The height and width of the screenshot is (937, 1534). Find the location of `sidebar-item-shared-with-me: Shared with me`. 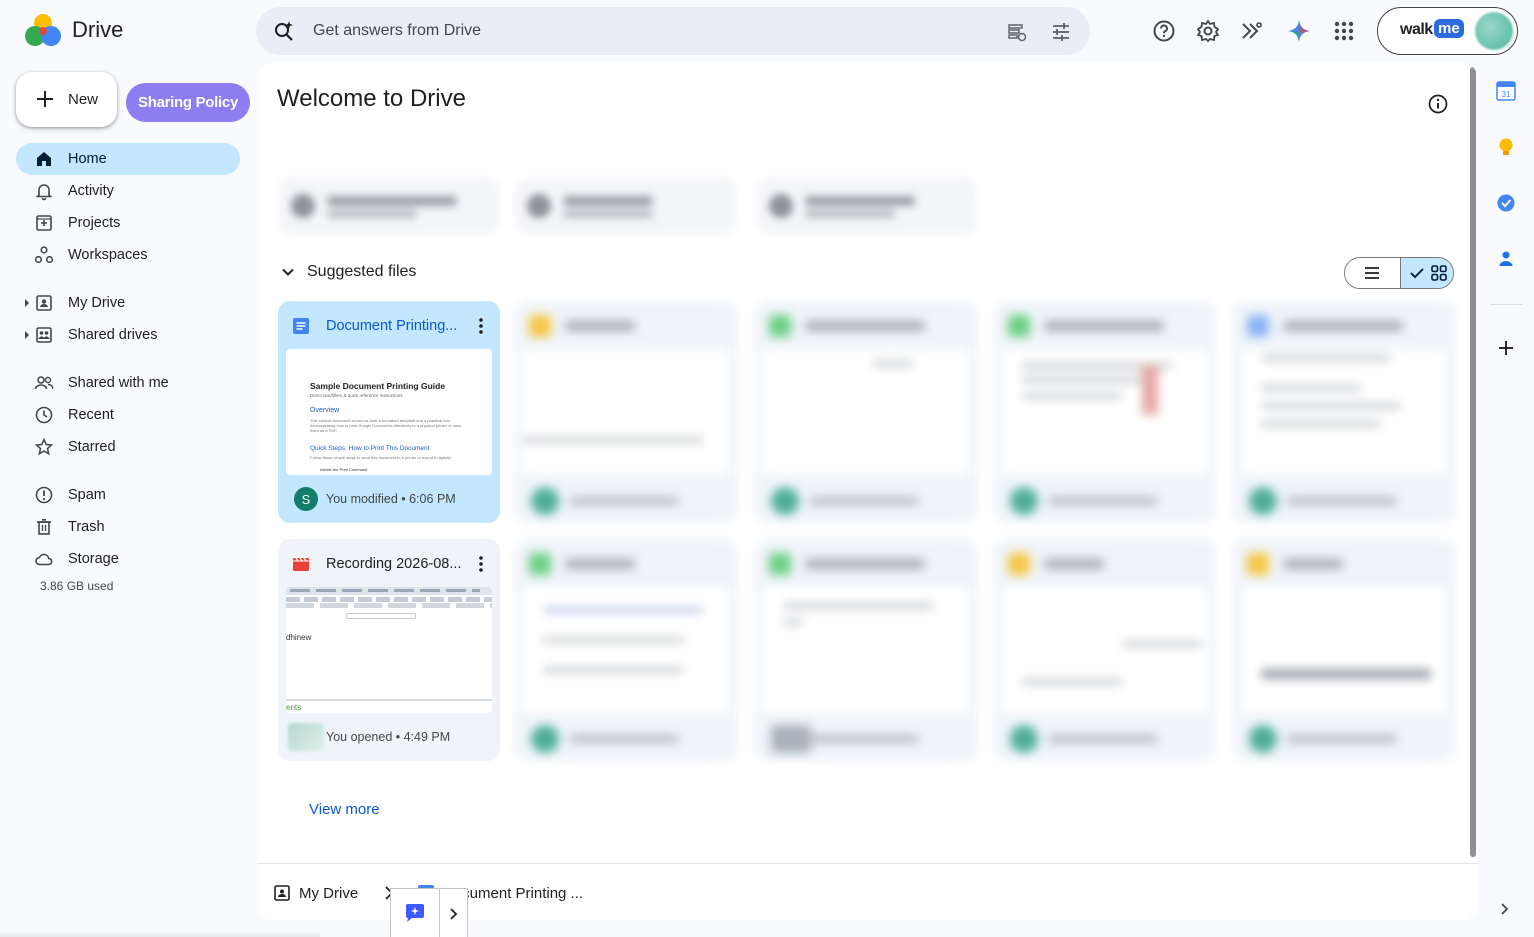

sidebar-item-shared-with-me: Shared with me is located at coordinates (128, 383).